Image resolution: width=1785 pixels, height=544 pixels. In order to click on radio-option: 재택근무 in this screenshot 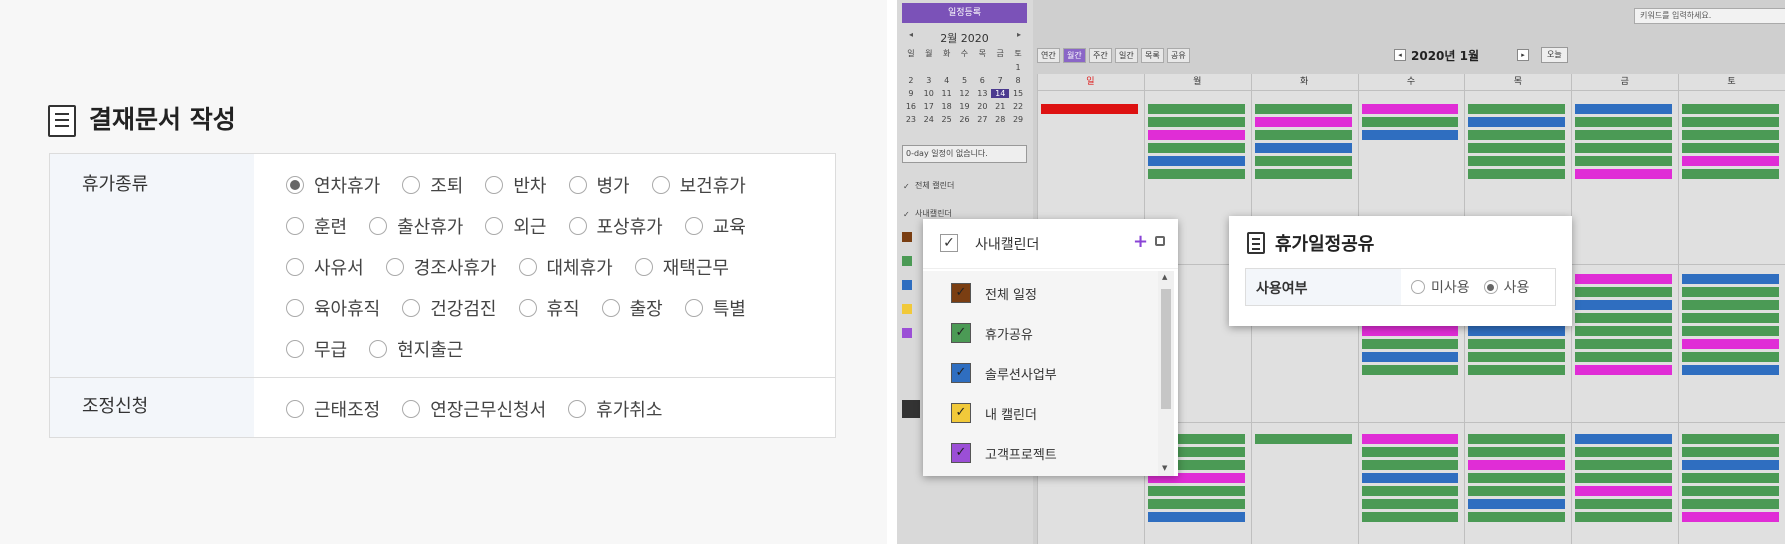, I will do `click(681, 266)`.